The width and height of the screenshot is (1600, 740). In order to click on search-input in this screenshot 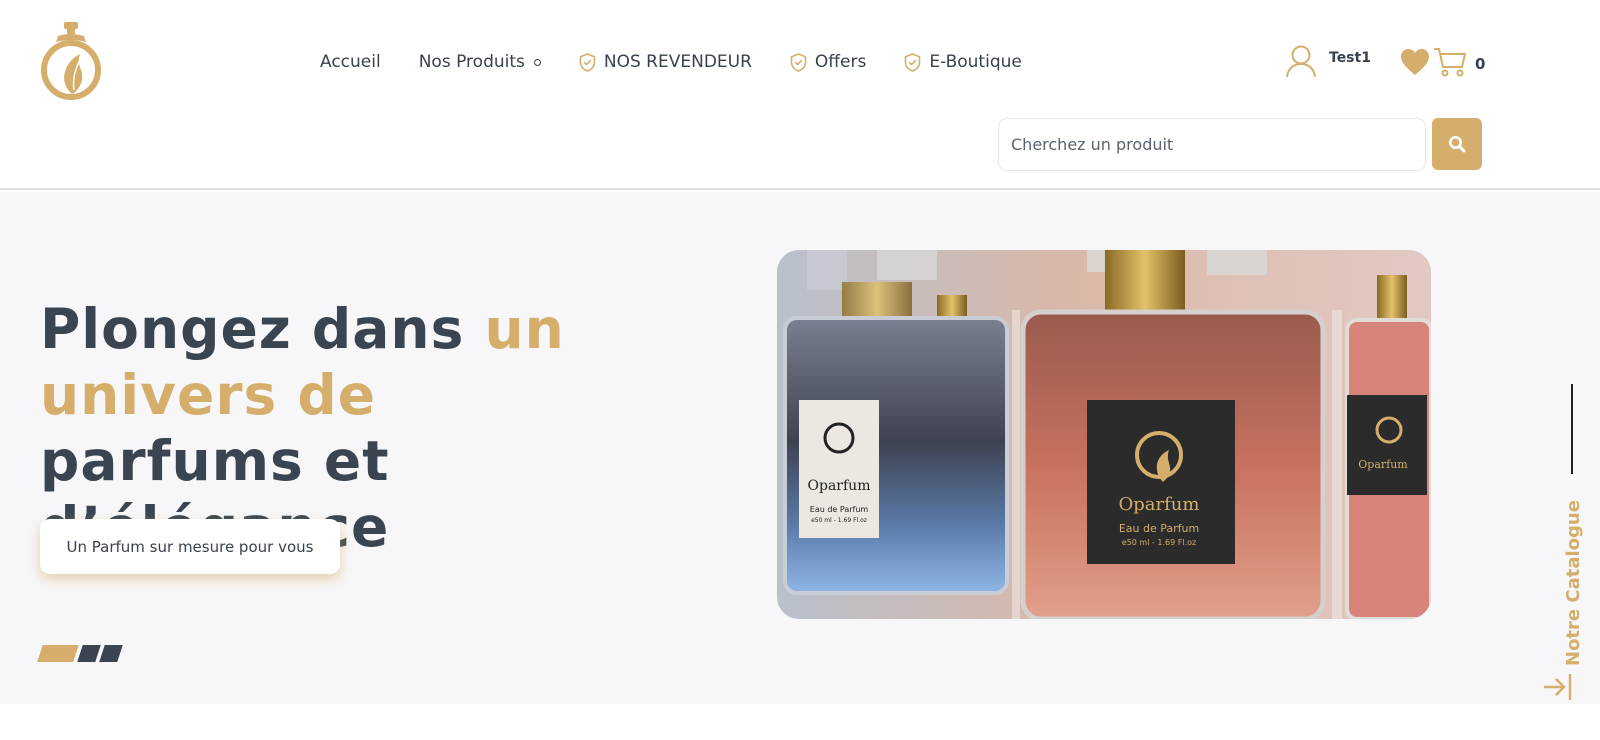, I will do `click(1212, 144)`.